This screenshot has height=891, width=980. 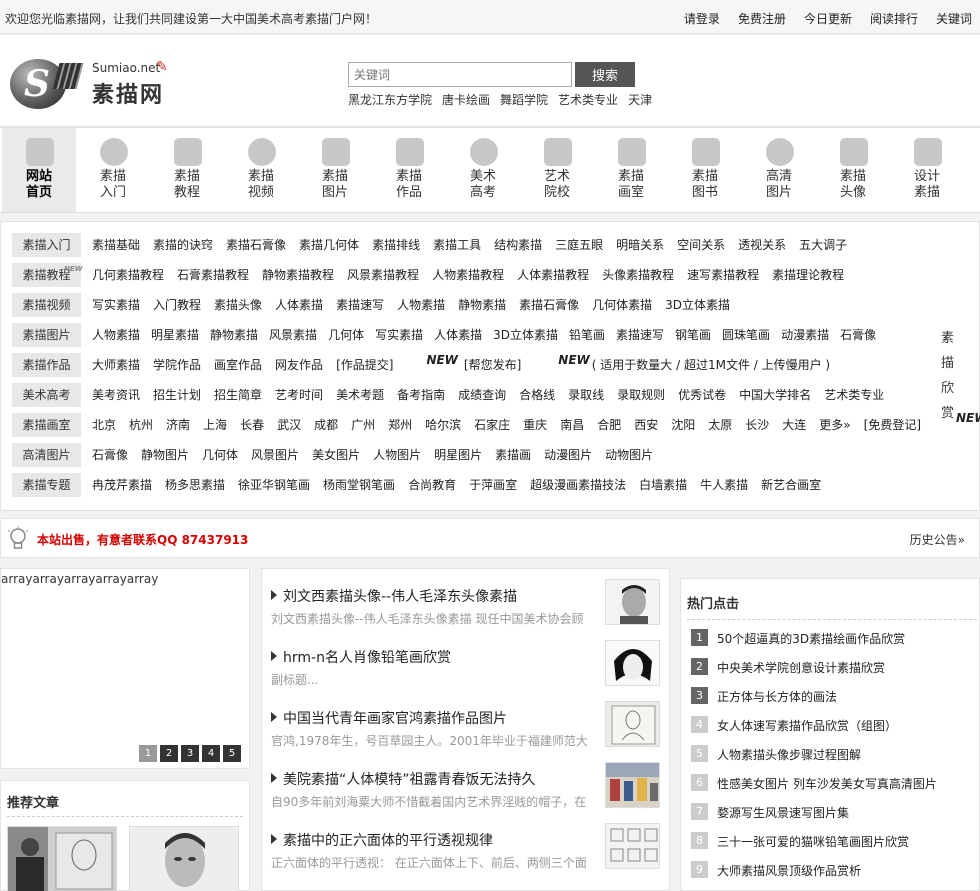 I want to click on nav-sketch-video: 素描 视频, so click(x=261, y=170).